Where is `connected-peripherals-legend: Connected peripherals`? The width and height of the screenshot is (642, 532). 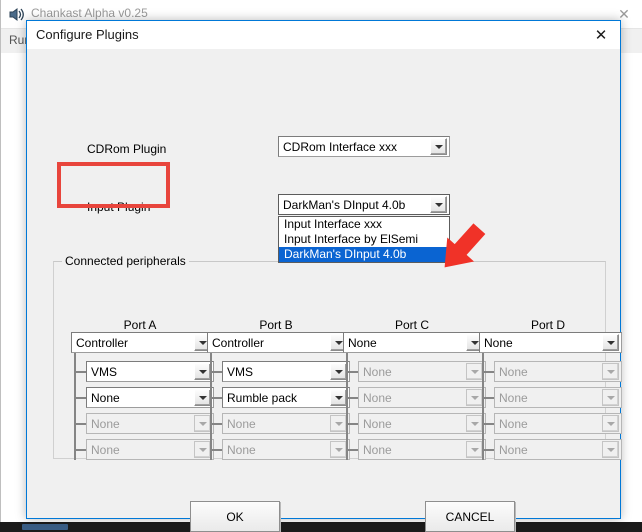
connected-peripherals-legend: Connected peripherals is located at coordinates (125, 261).